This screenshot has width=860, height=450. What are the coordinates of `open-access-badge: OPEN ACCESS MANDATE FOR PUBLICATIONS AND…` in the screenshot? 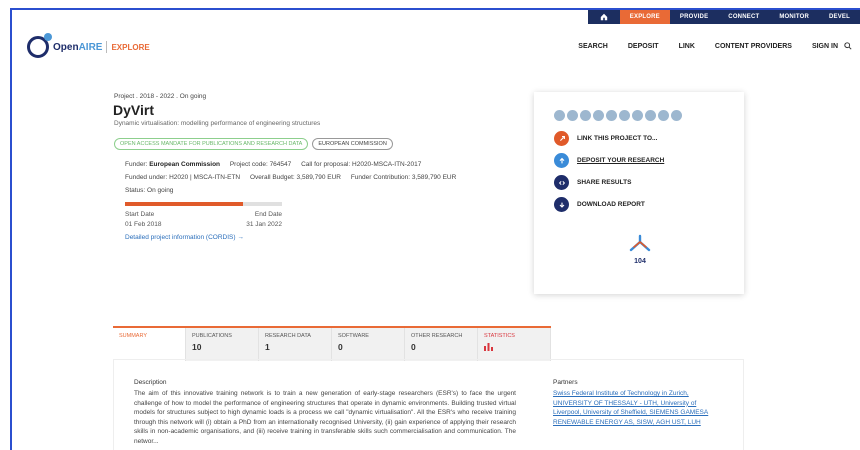 It's located at (211, 144).